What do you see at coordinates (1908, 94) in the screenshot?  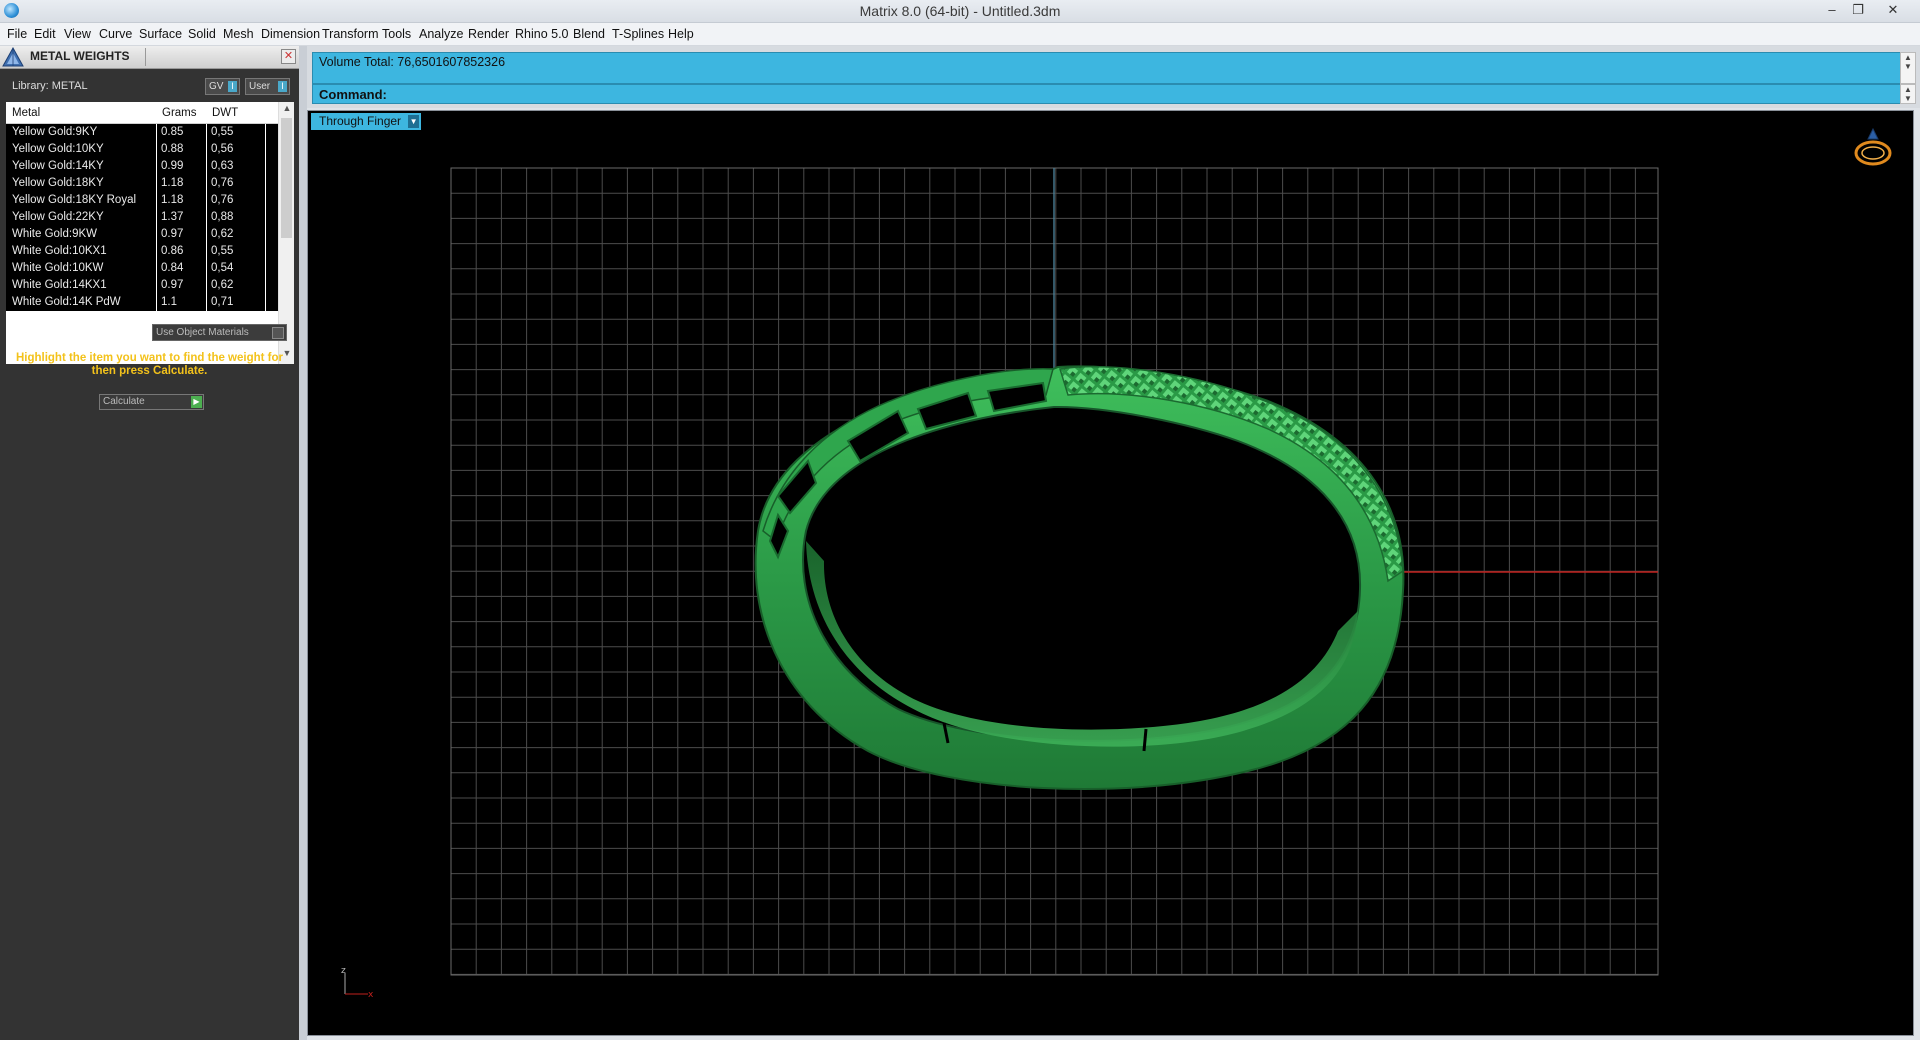 I see `command-spinner: ▲ ▼` at bounding box center [1908, 94].